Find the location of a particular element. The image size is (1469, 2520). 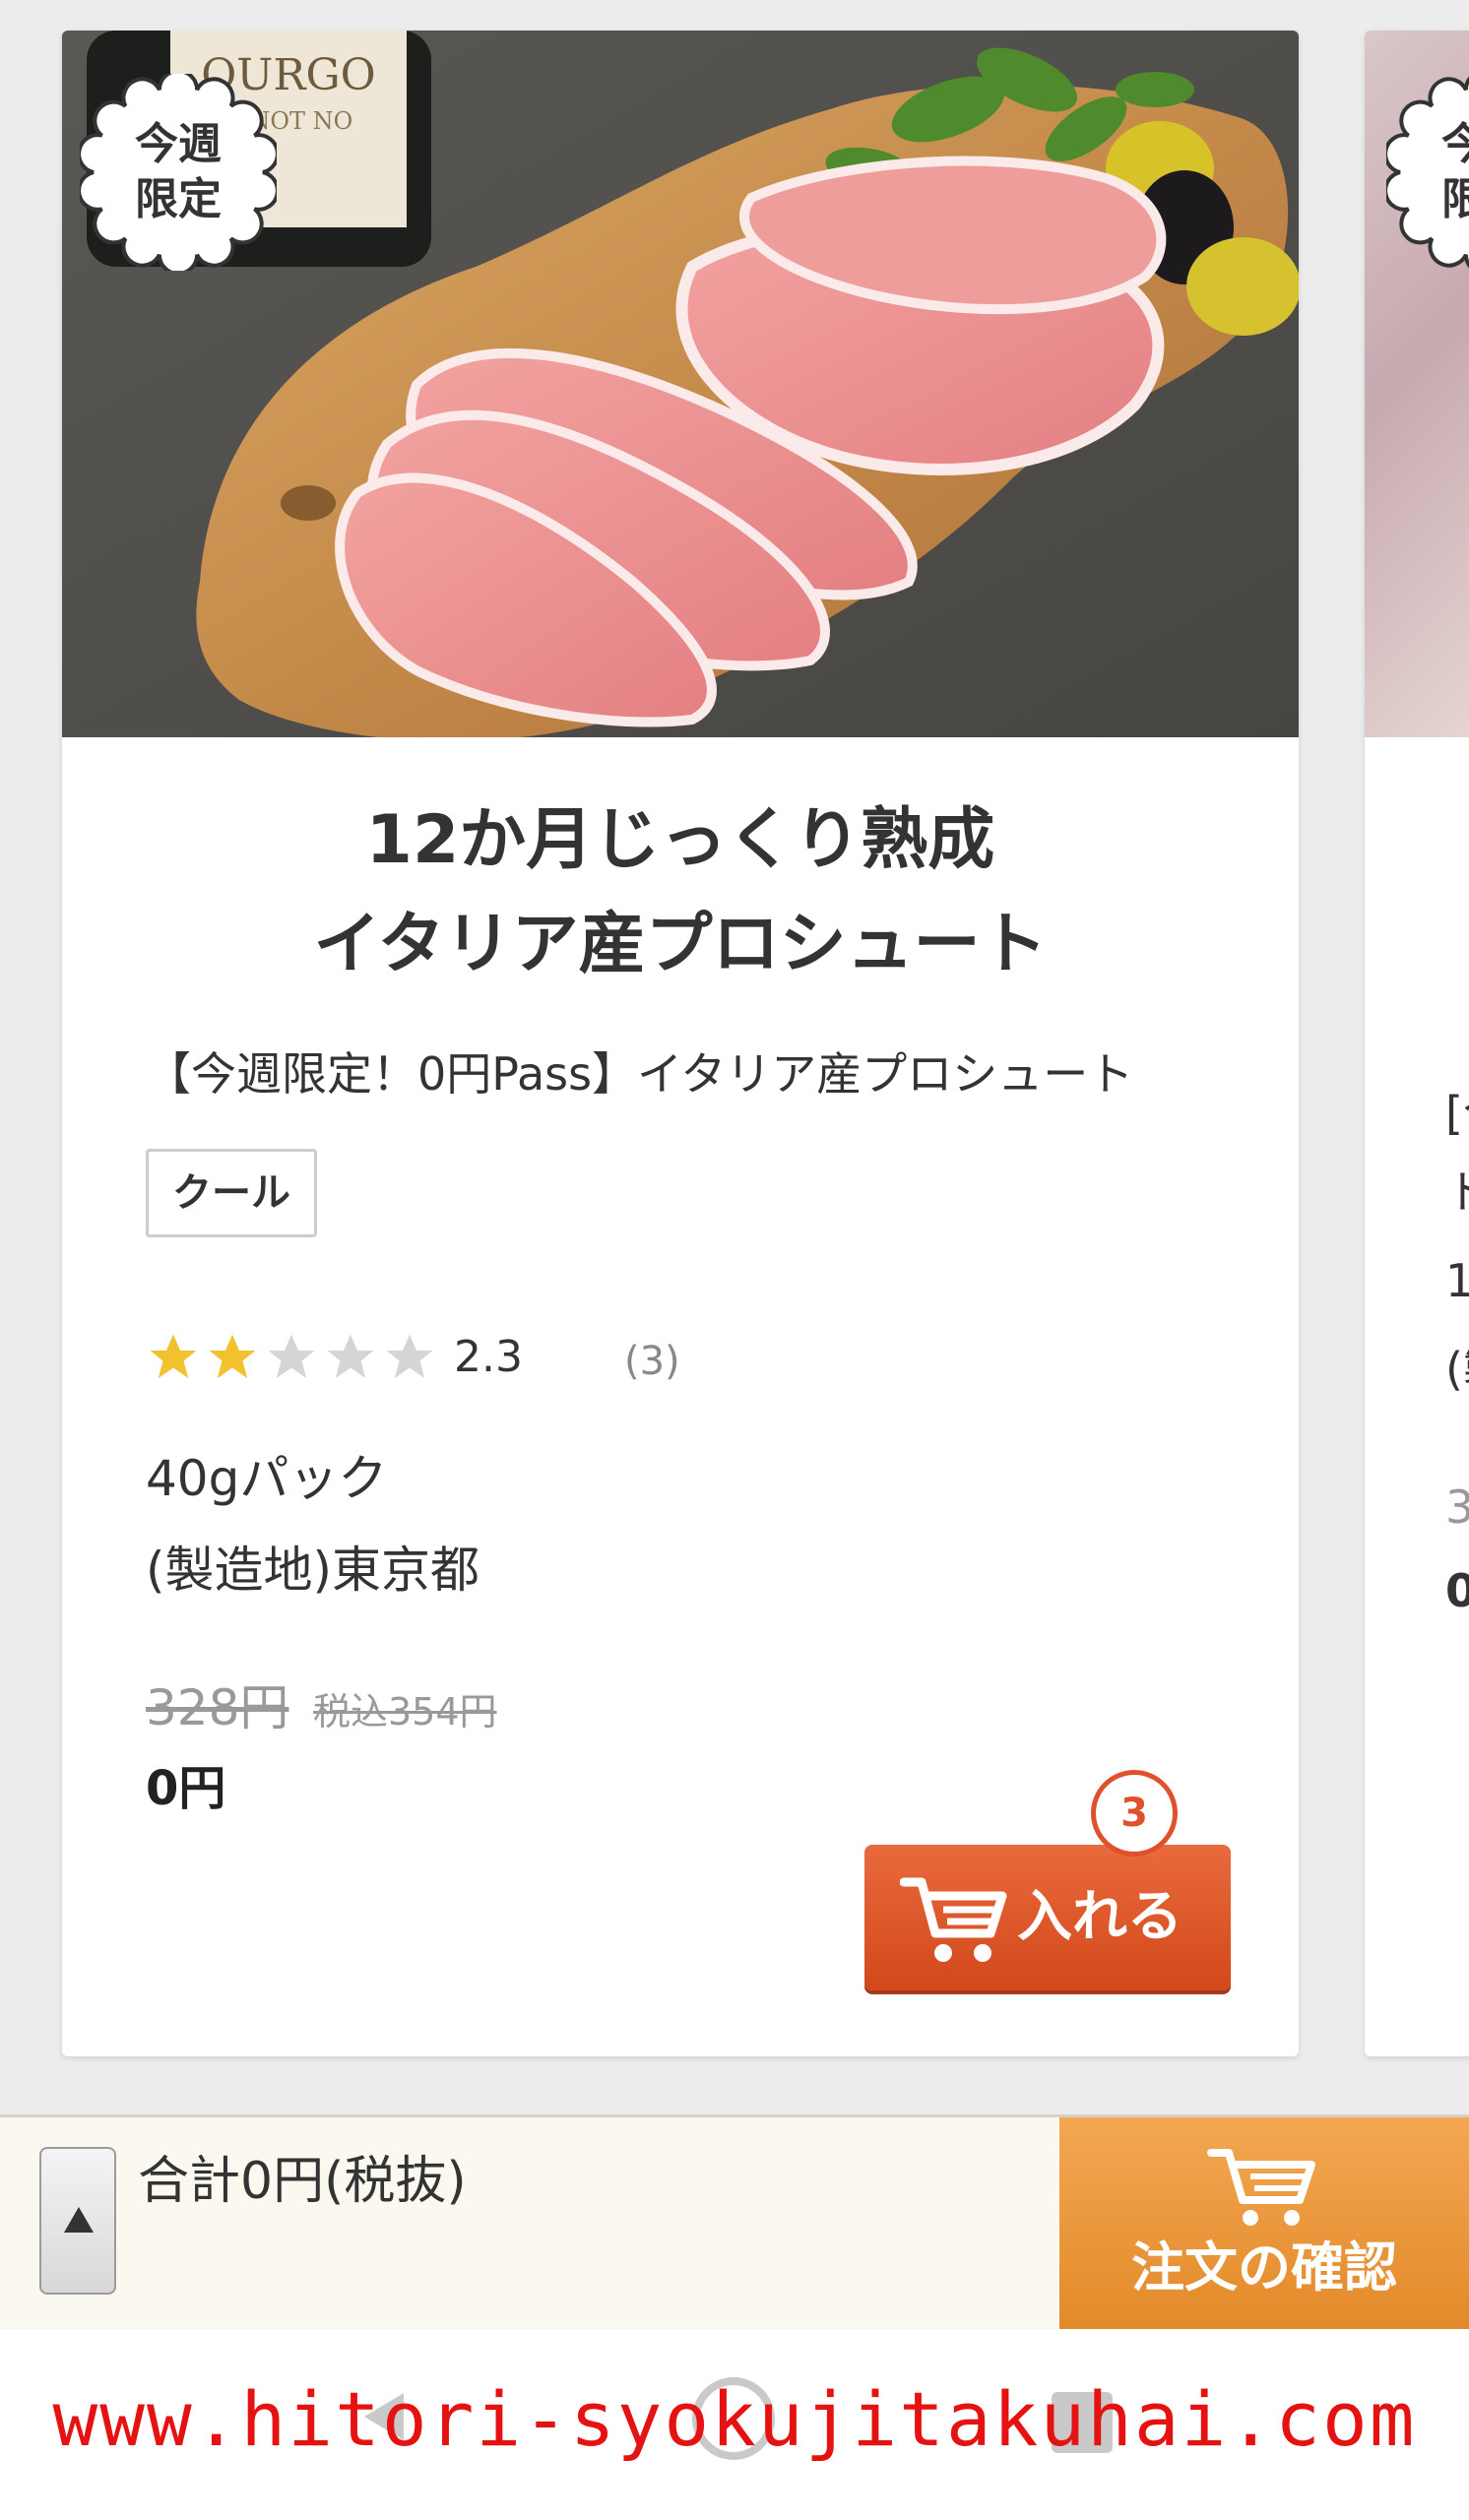

add-to-cart-button: 入れる is located at coordinates (1047, 1917).